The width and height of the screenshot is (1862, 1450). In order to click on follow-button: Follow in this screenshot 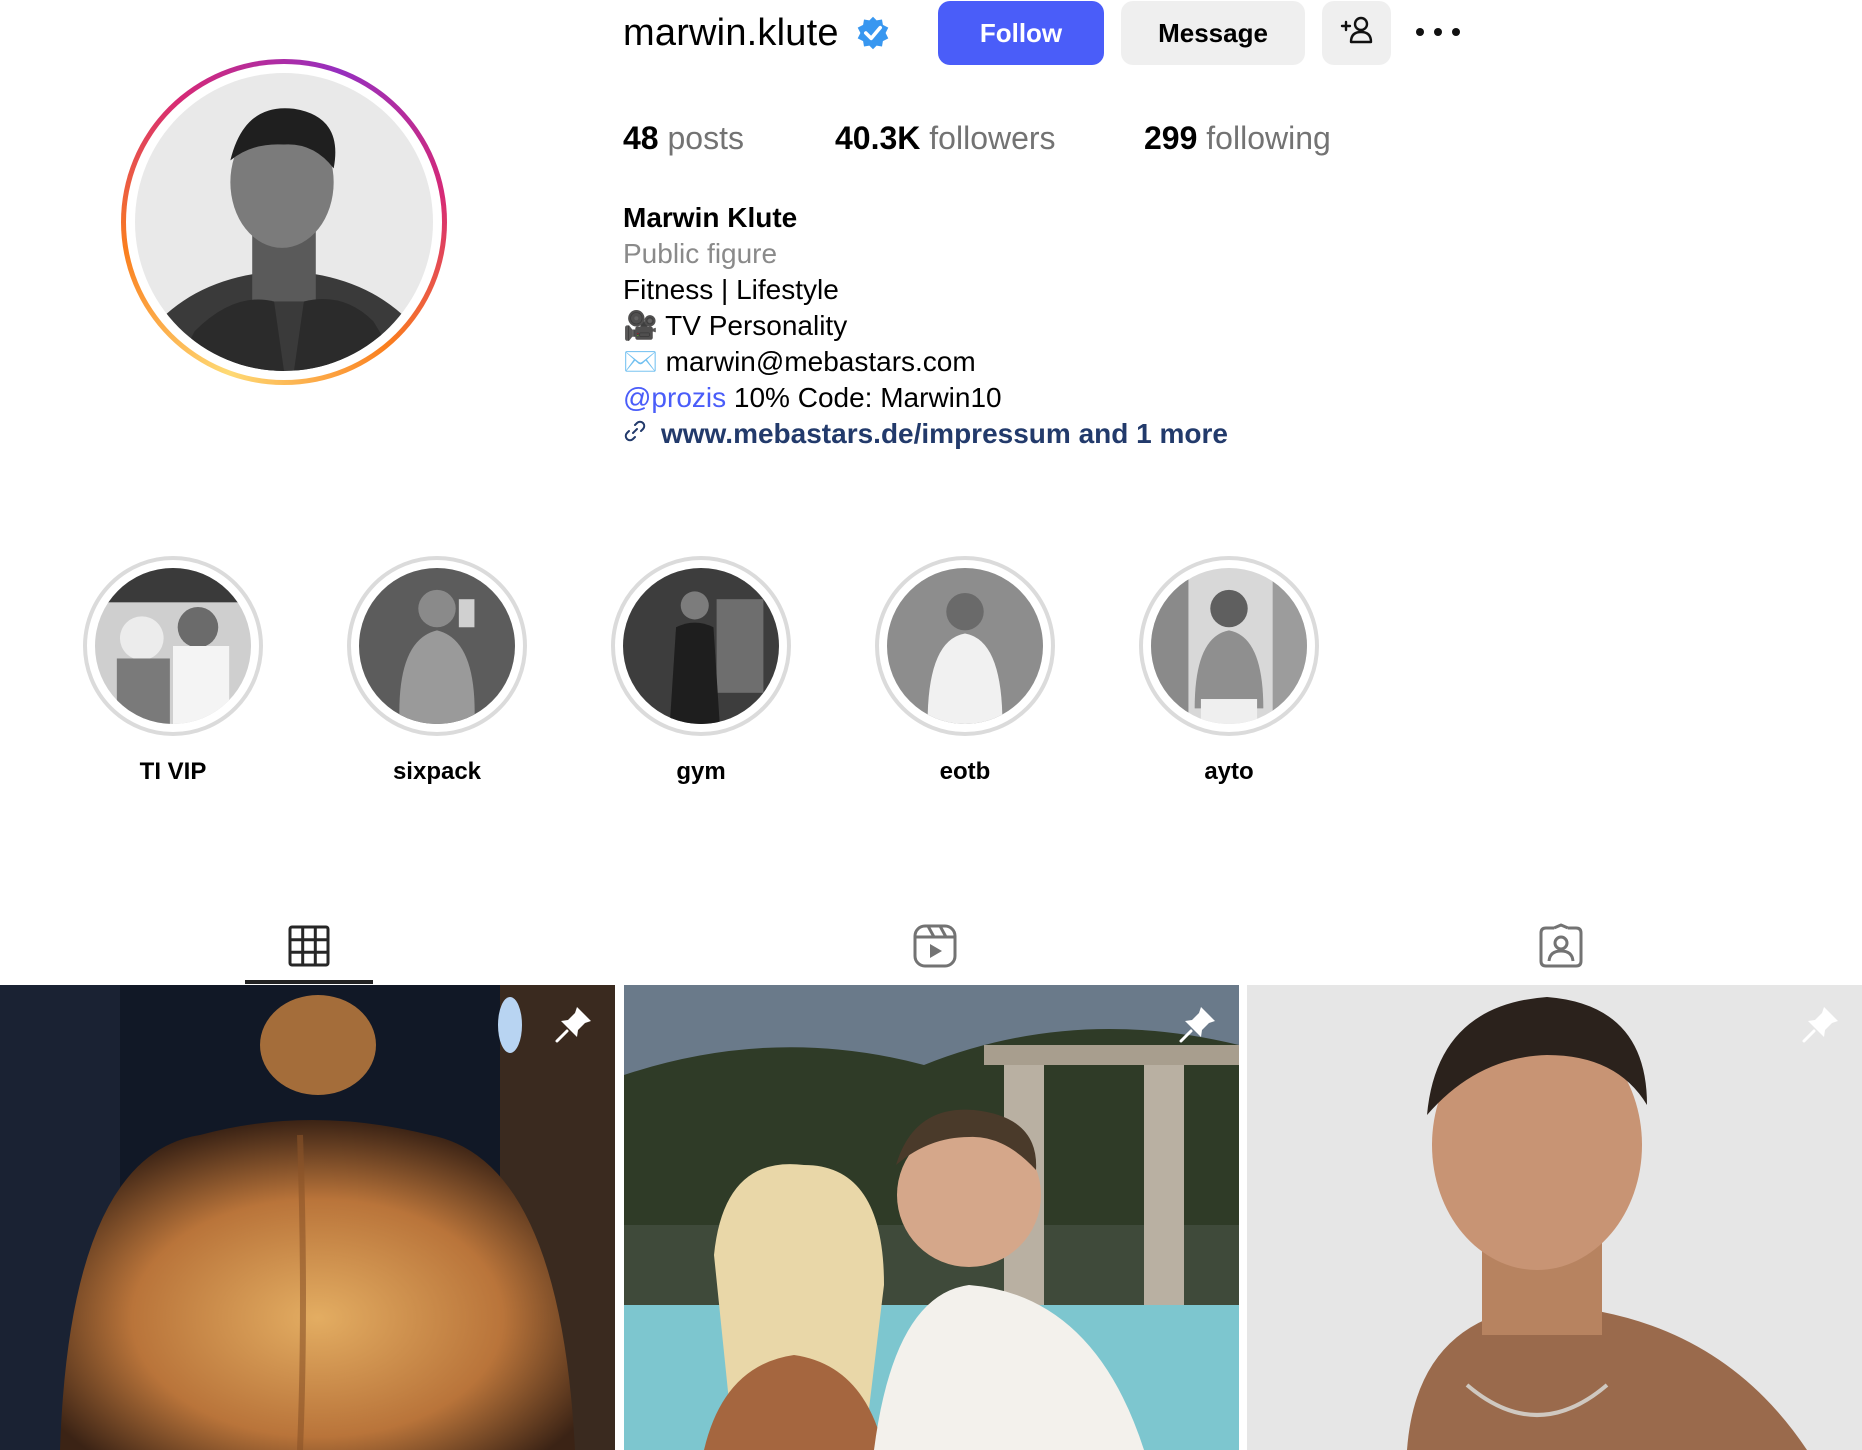, I will do `click(1021, 33)`.